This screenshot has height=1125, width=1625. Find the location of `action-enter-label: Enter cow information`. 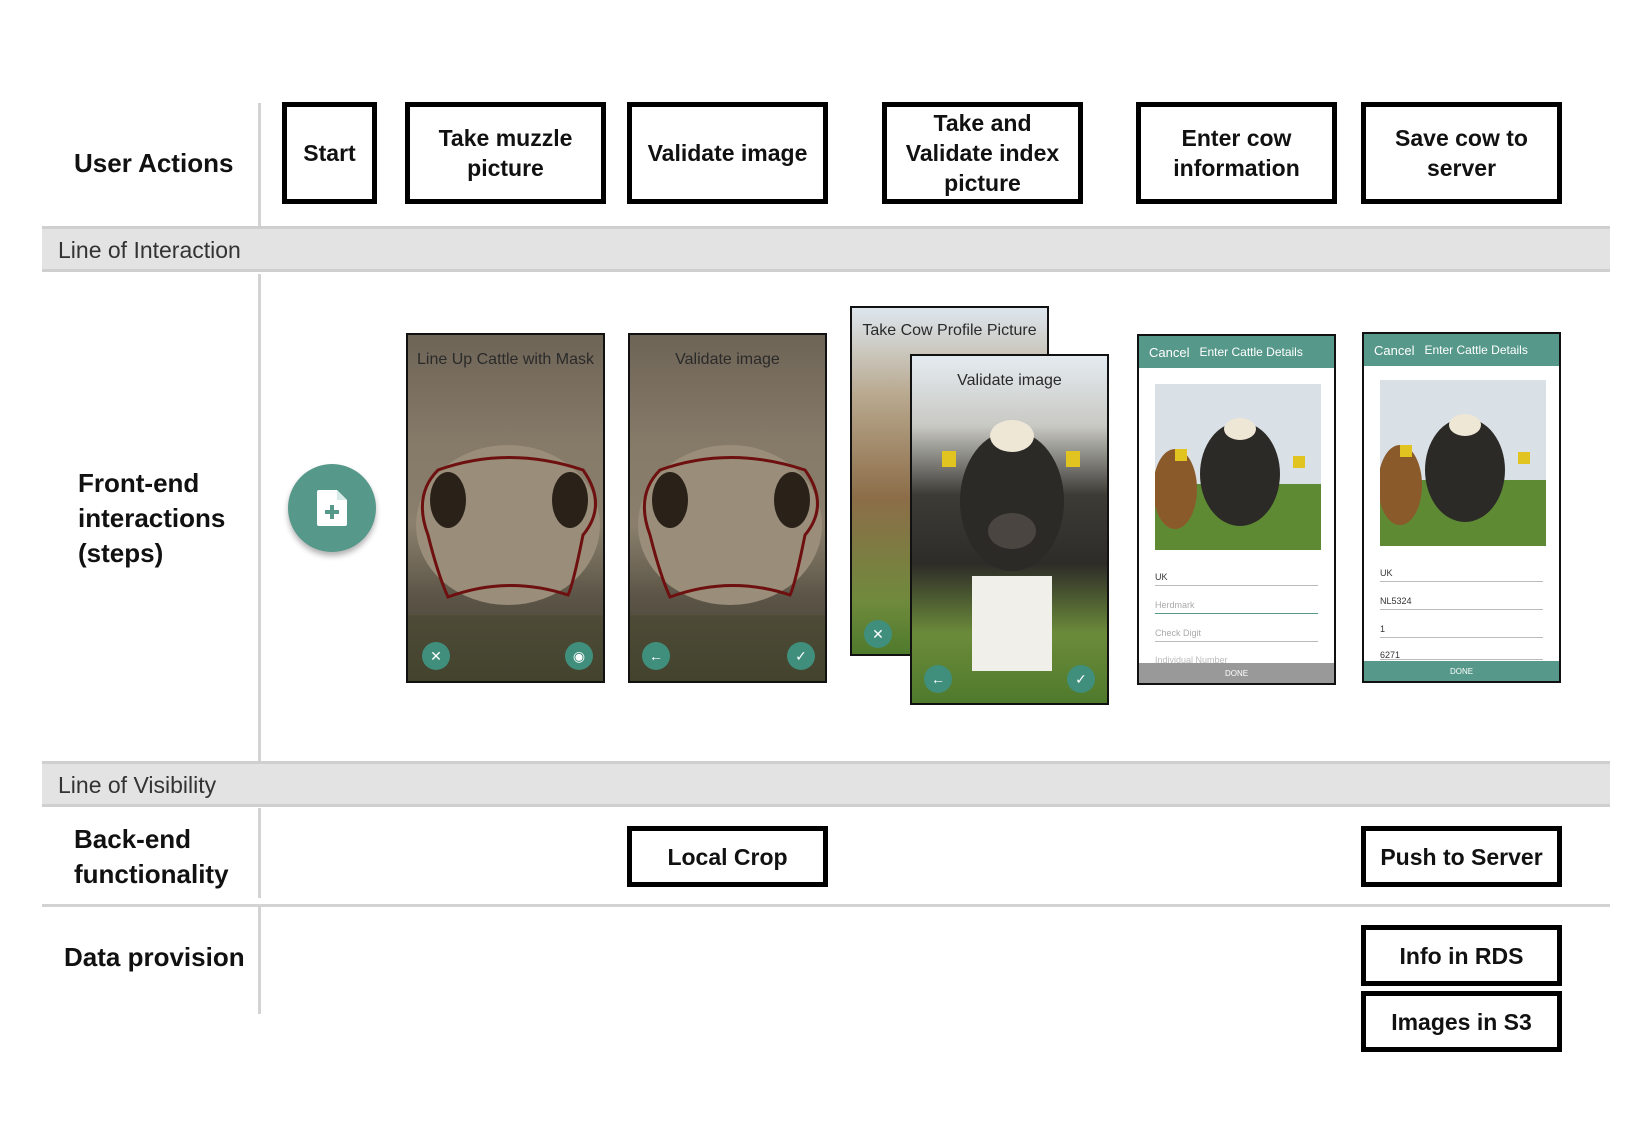

action-enter-label: Enter cow information is located at coordinates (1236, 153).